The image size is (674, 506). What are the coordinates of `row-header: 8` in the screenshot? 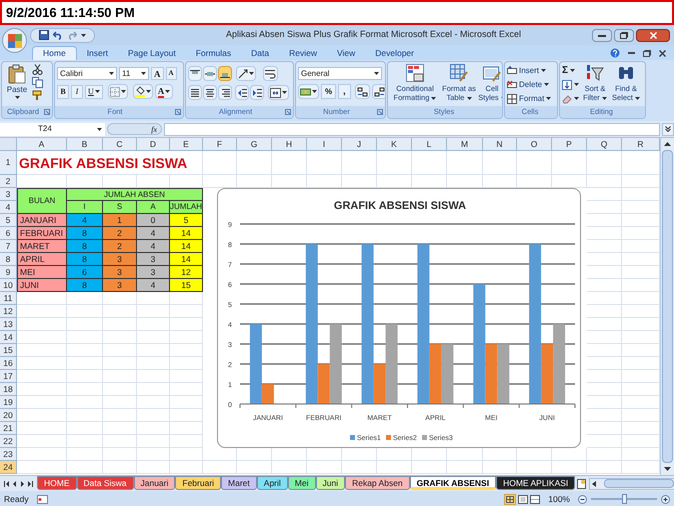 It's located at (8, 259).